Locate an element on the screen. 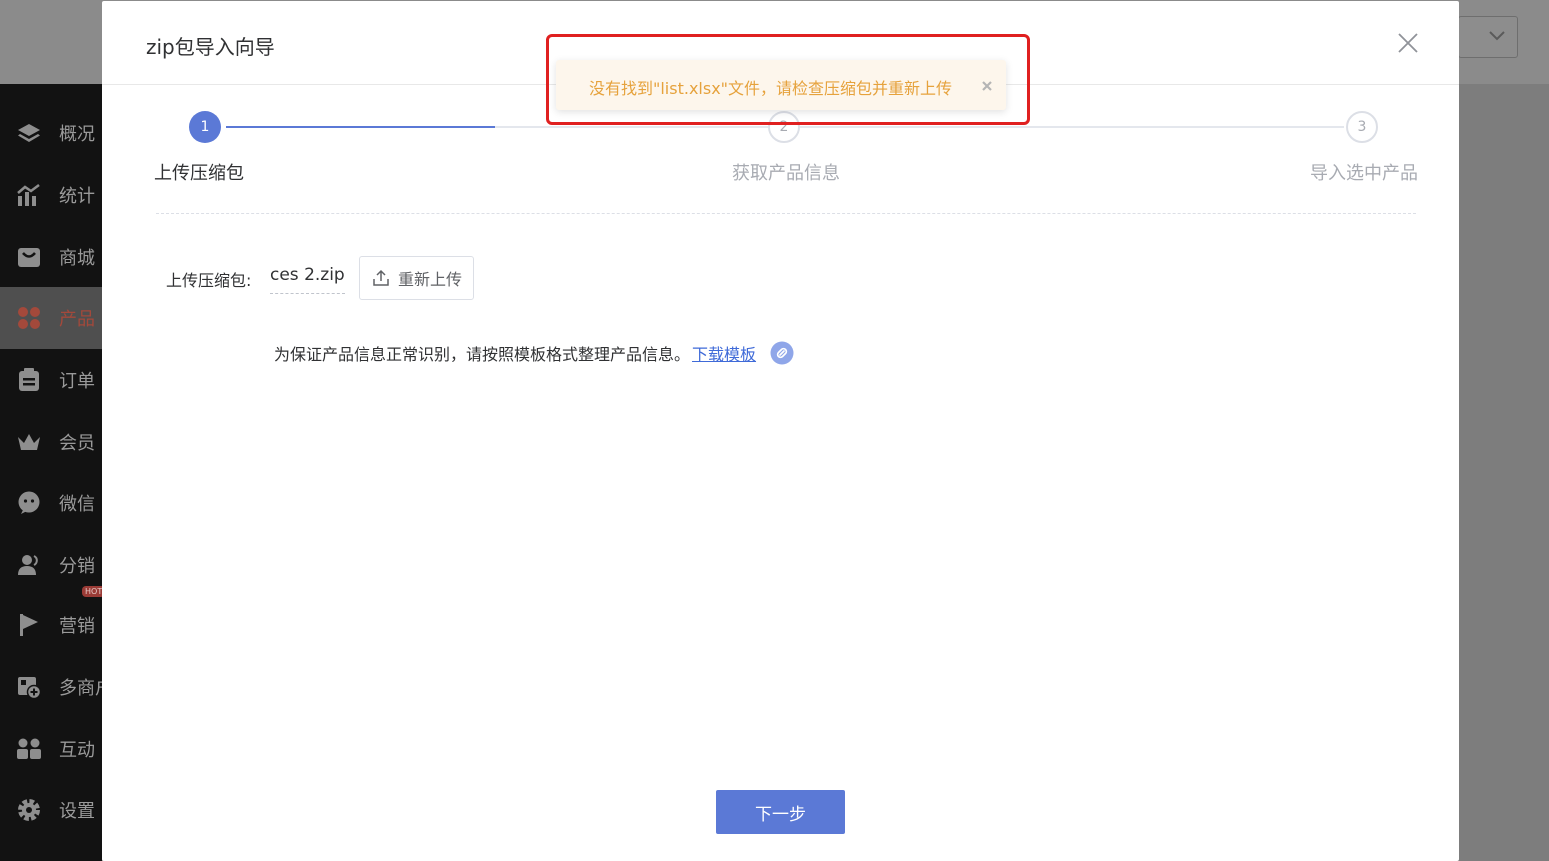  shop-icon is located at coordinates (29, 257).